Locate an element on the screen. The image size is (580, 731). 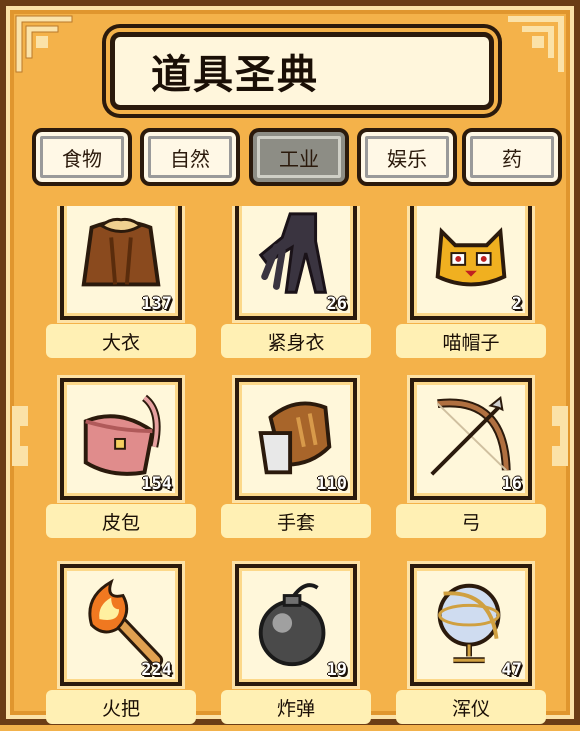
item-card: 47 is located at coordinates (471, 625).